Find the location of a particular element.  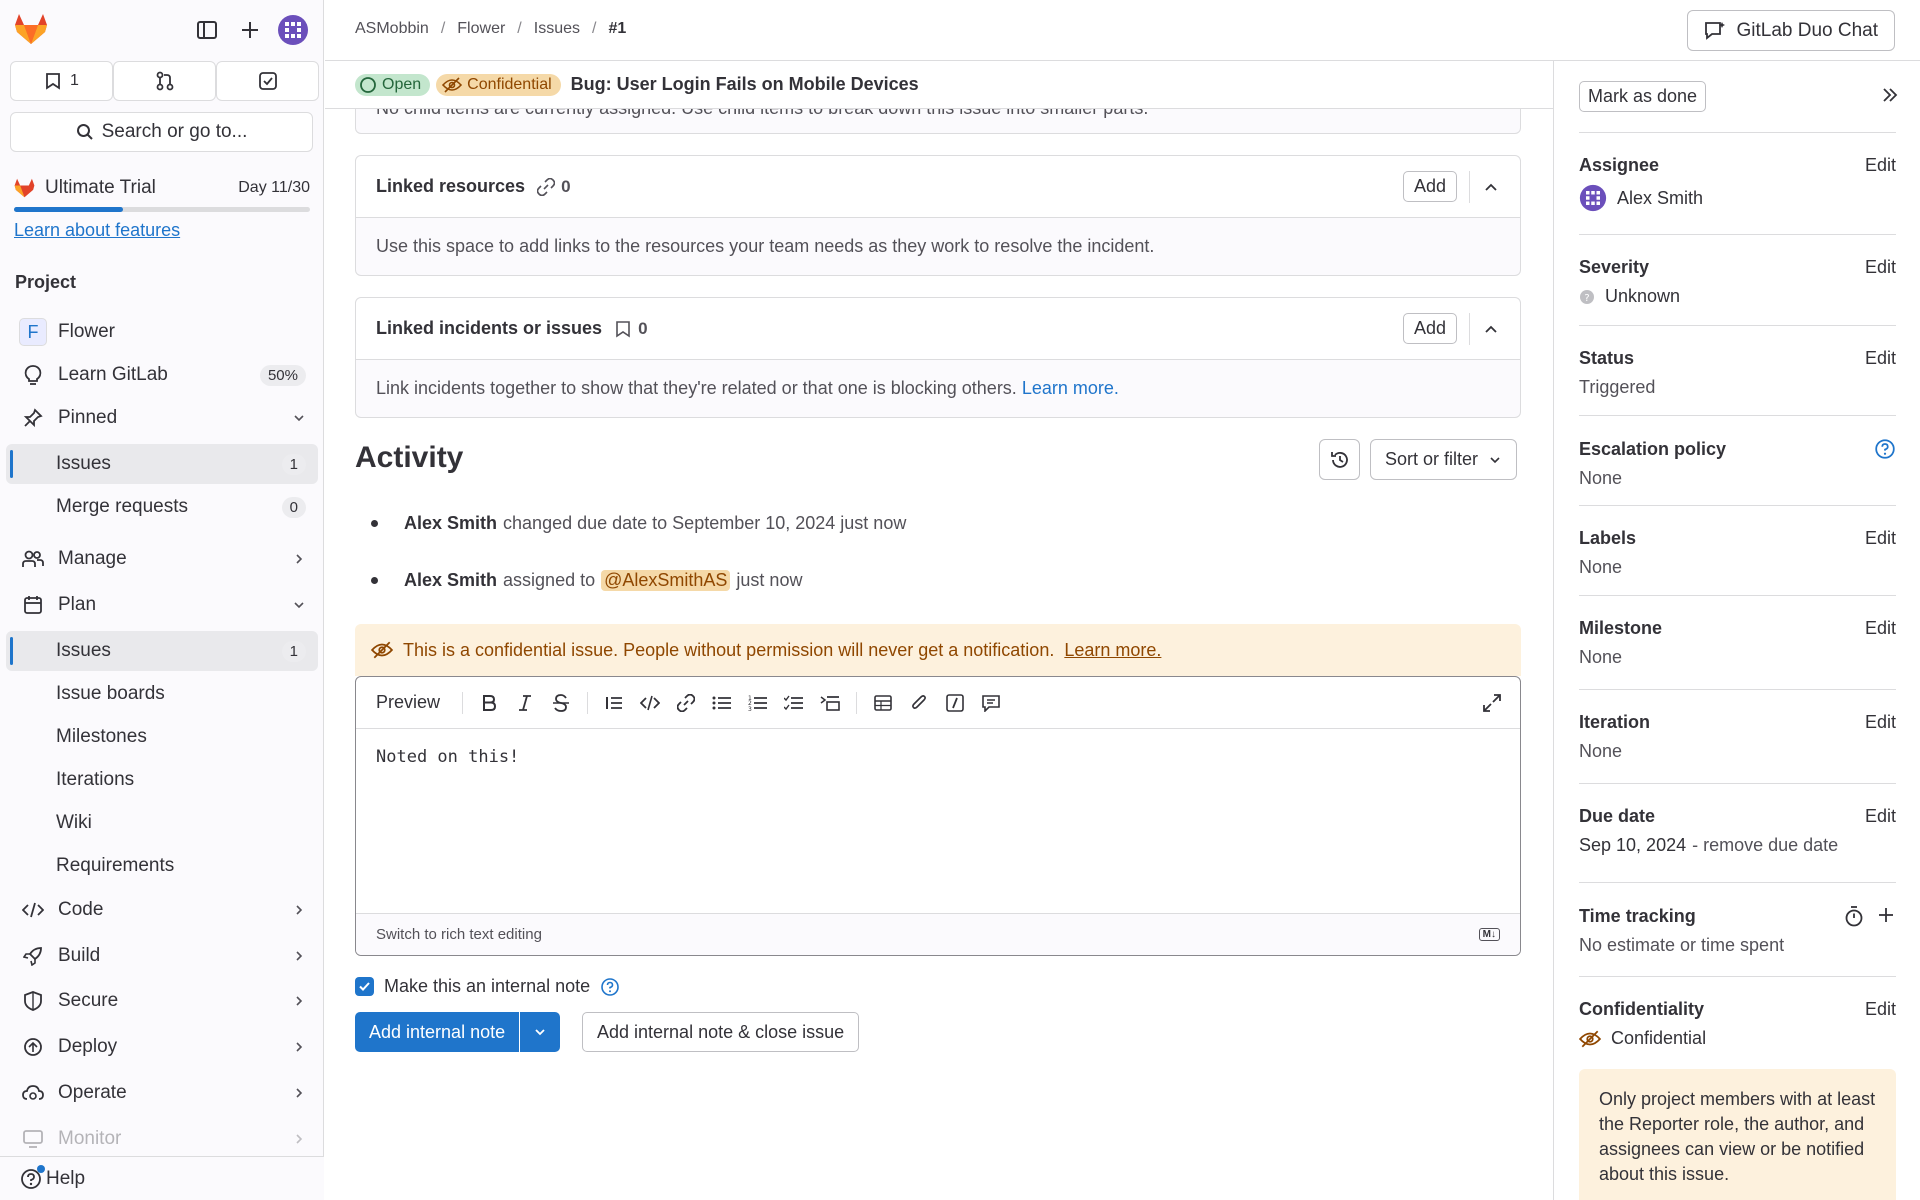

edit-milestone-button: Edit is located at coordinates (1880, 628).